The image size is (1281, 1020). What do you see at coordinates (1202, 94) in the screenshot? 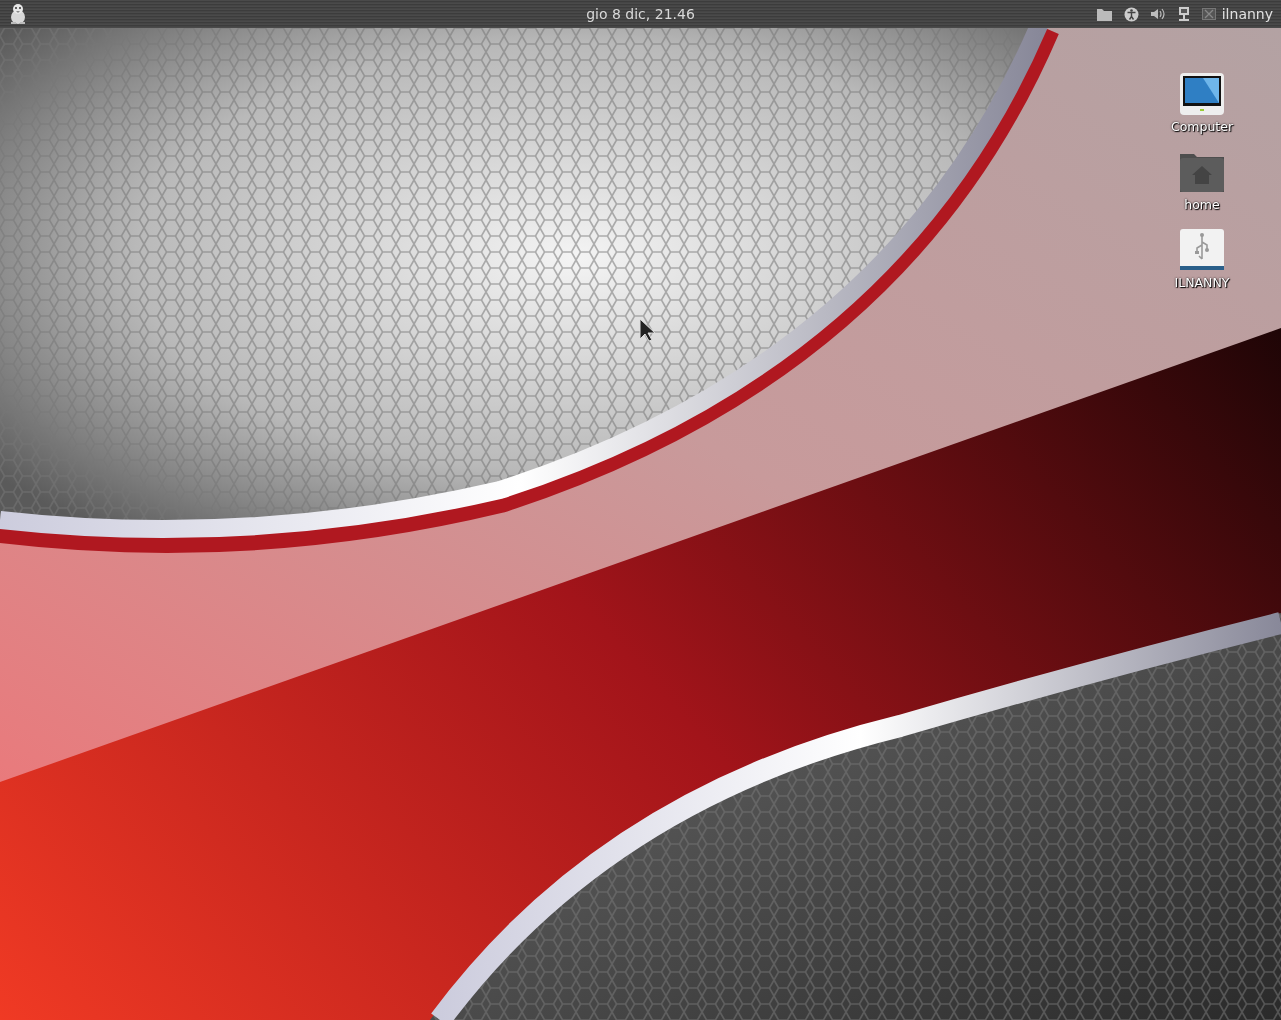
I see `monitor-icon` at bounding box center [1202, 94].